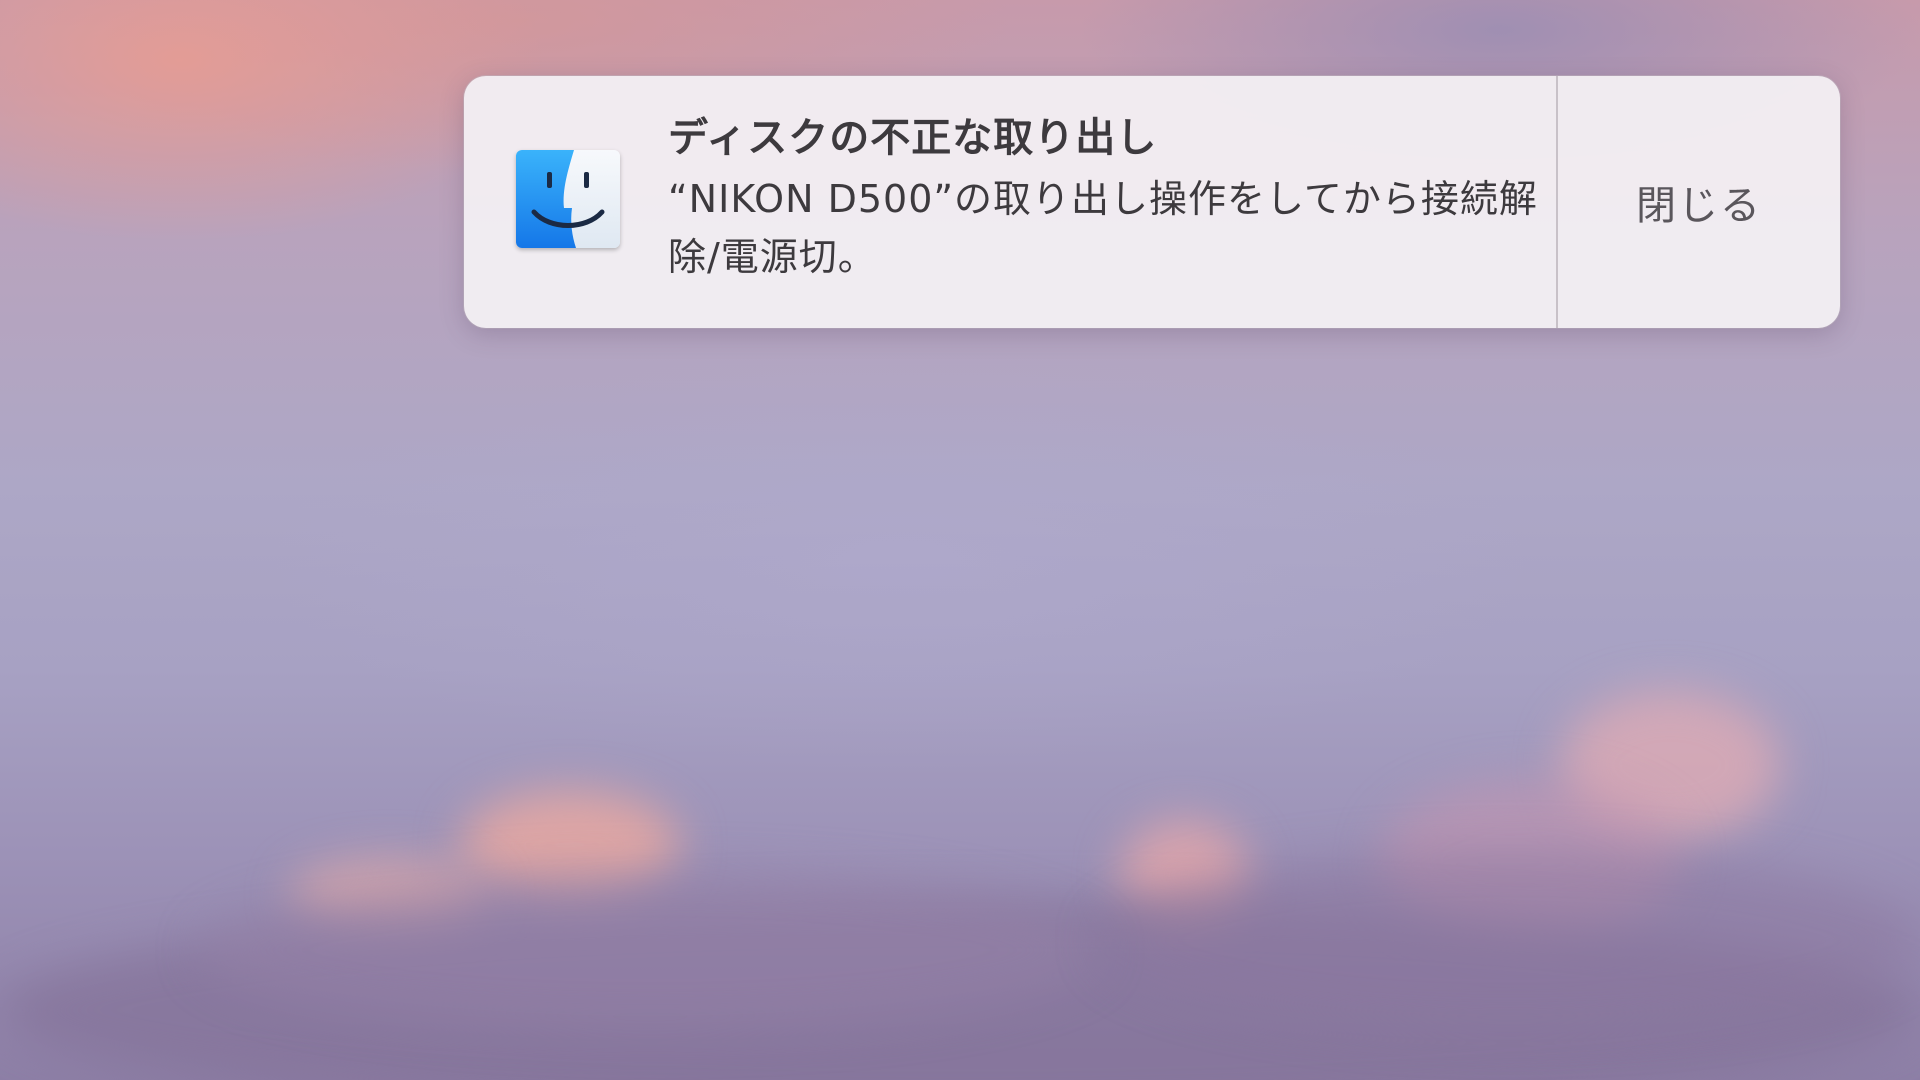  Describe the element at coordinates (1103, 228) in the screenshot. I see `notification-message: “NIKON D500”の取り出し操作をしてから接続解除/電源切。` at that location.